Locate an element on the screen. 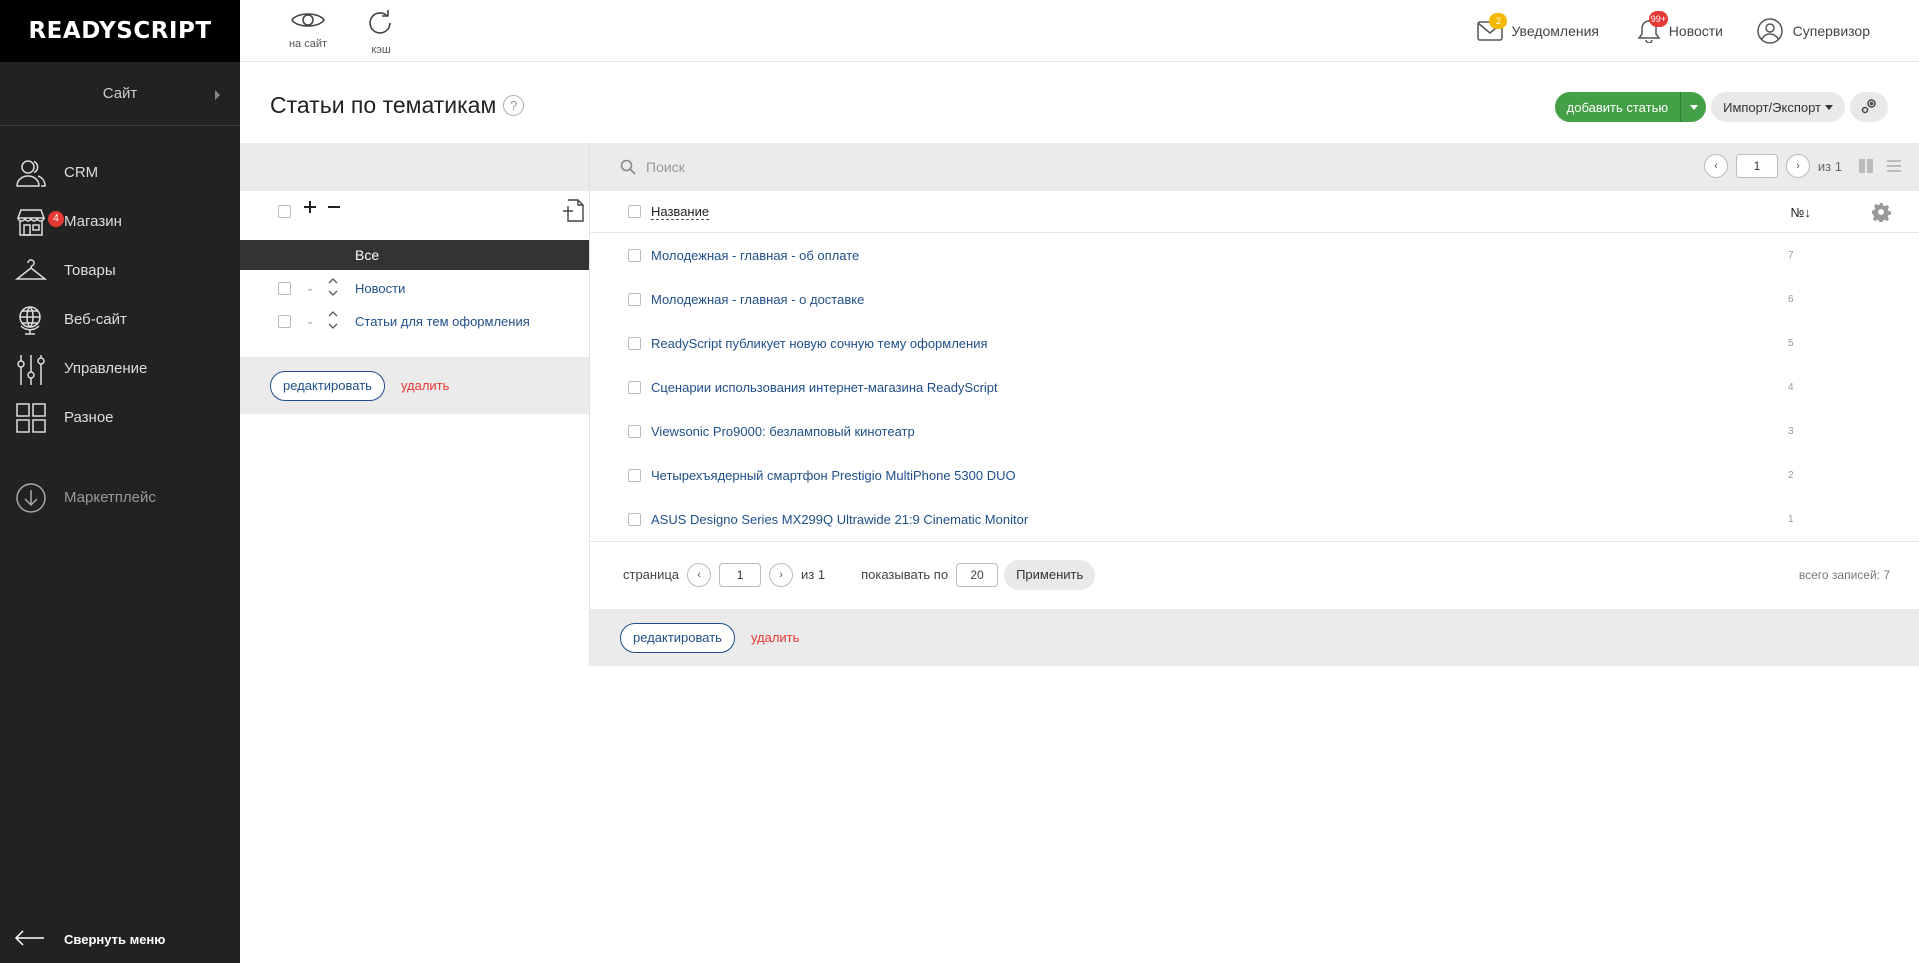  header-actions: добавить статью Импорт/Экспорт is located at coordinates (1721, 107).